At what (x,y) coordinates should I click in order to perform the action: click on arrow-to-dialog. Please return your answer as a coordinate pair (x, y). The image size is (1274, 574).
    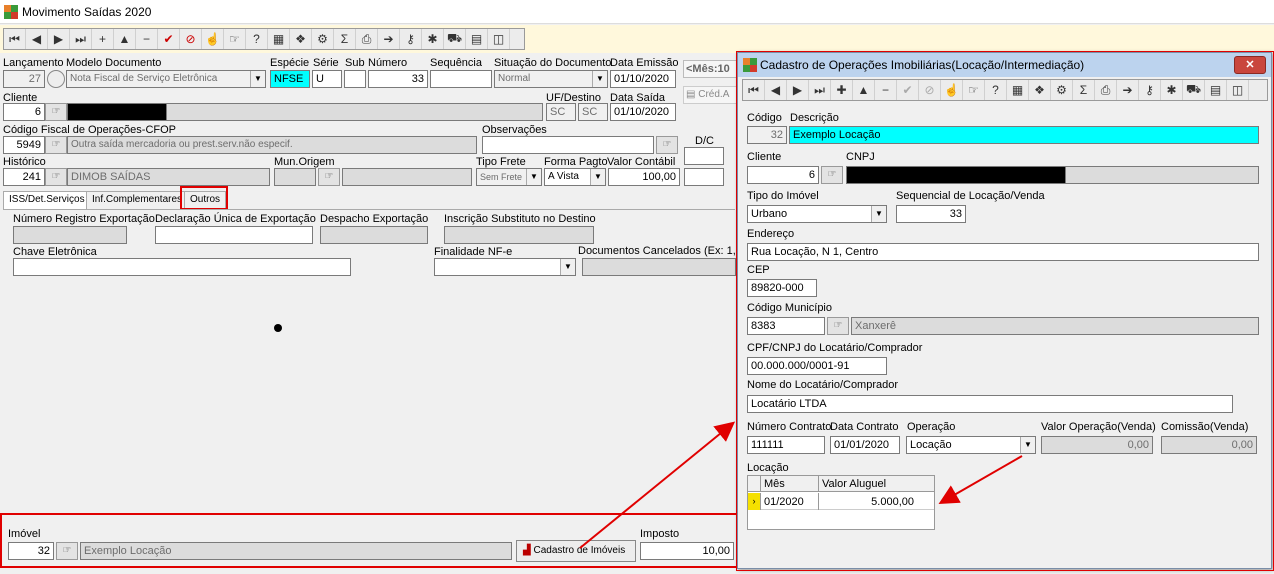
    Looking at the image, I should click on (657, 485).